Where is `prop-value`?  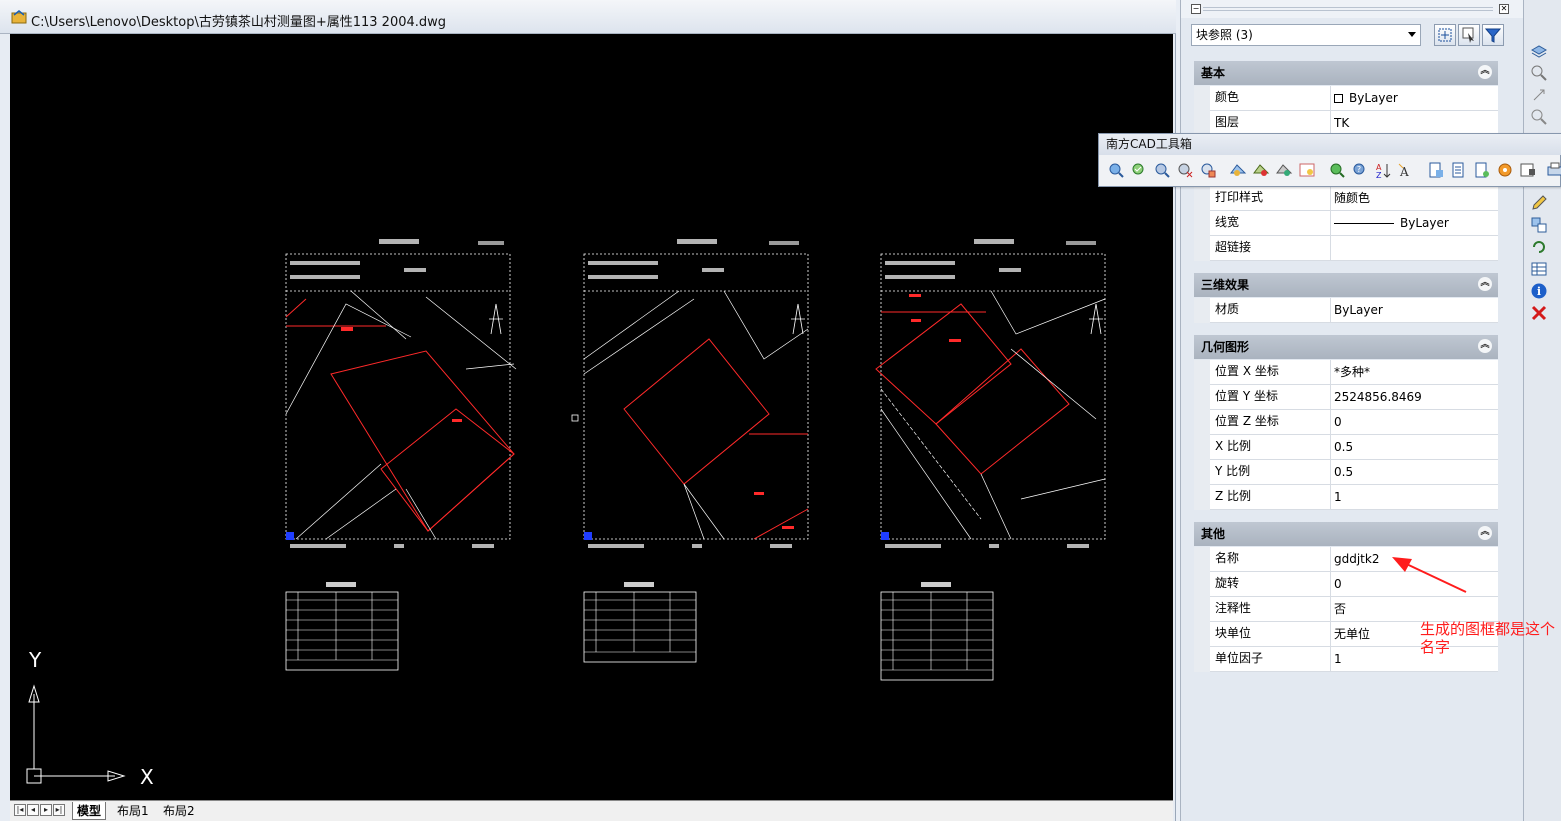 prop-value is located at coordinates (1416, 248).